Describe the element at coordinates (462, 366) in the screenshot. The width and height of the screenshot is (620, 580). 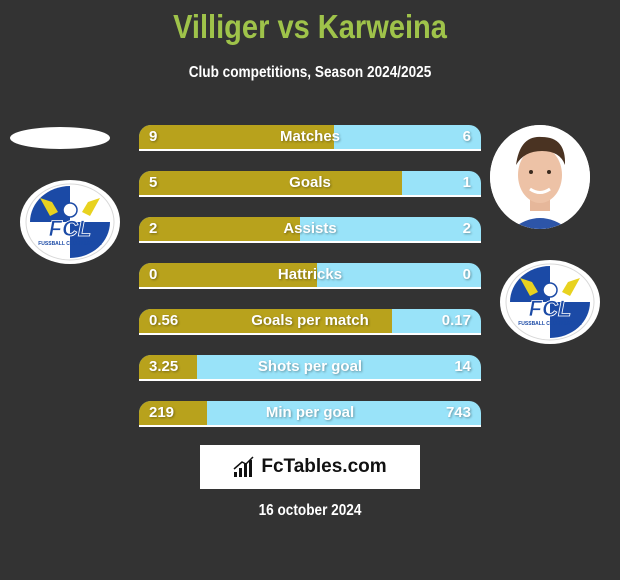
I see `right-value: 14` at that location.